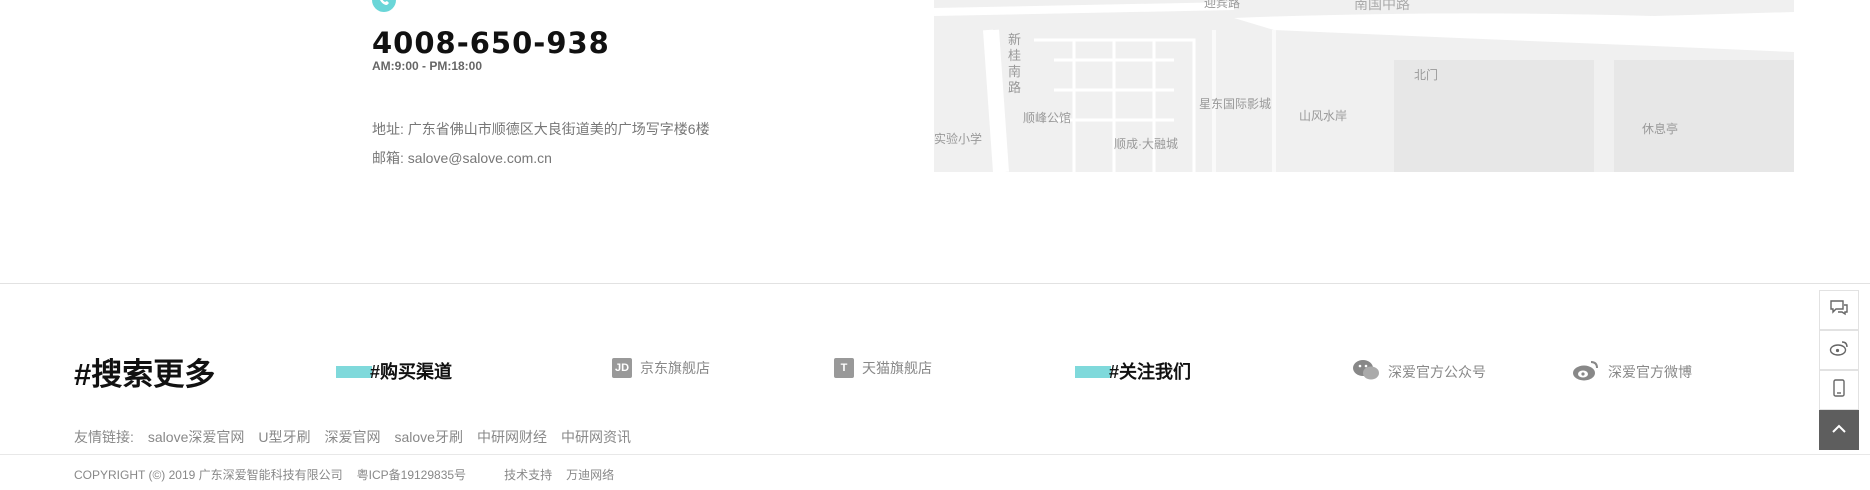 The image size is (1870, 490). What do you see at coordinates (1150, 372) in the screenshot?
I see `follow-us-label: #关注我们` at bounding box center [1150, 372].